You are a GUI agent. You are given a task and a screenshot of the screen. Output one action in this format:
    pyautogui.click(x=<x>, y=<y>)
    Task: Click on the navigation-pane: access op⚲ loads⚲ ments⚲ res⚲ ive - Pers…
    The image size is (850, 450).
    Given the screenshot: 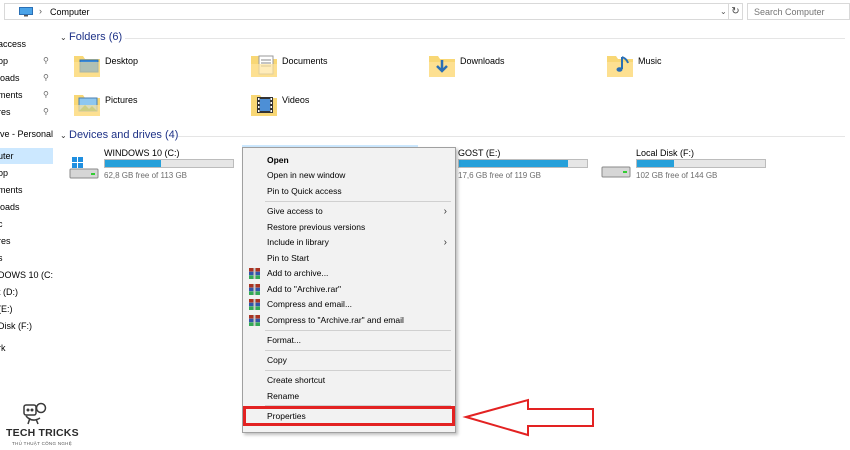 What is the action you would take?
    pyautogui.click(x=26, y=238)
    